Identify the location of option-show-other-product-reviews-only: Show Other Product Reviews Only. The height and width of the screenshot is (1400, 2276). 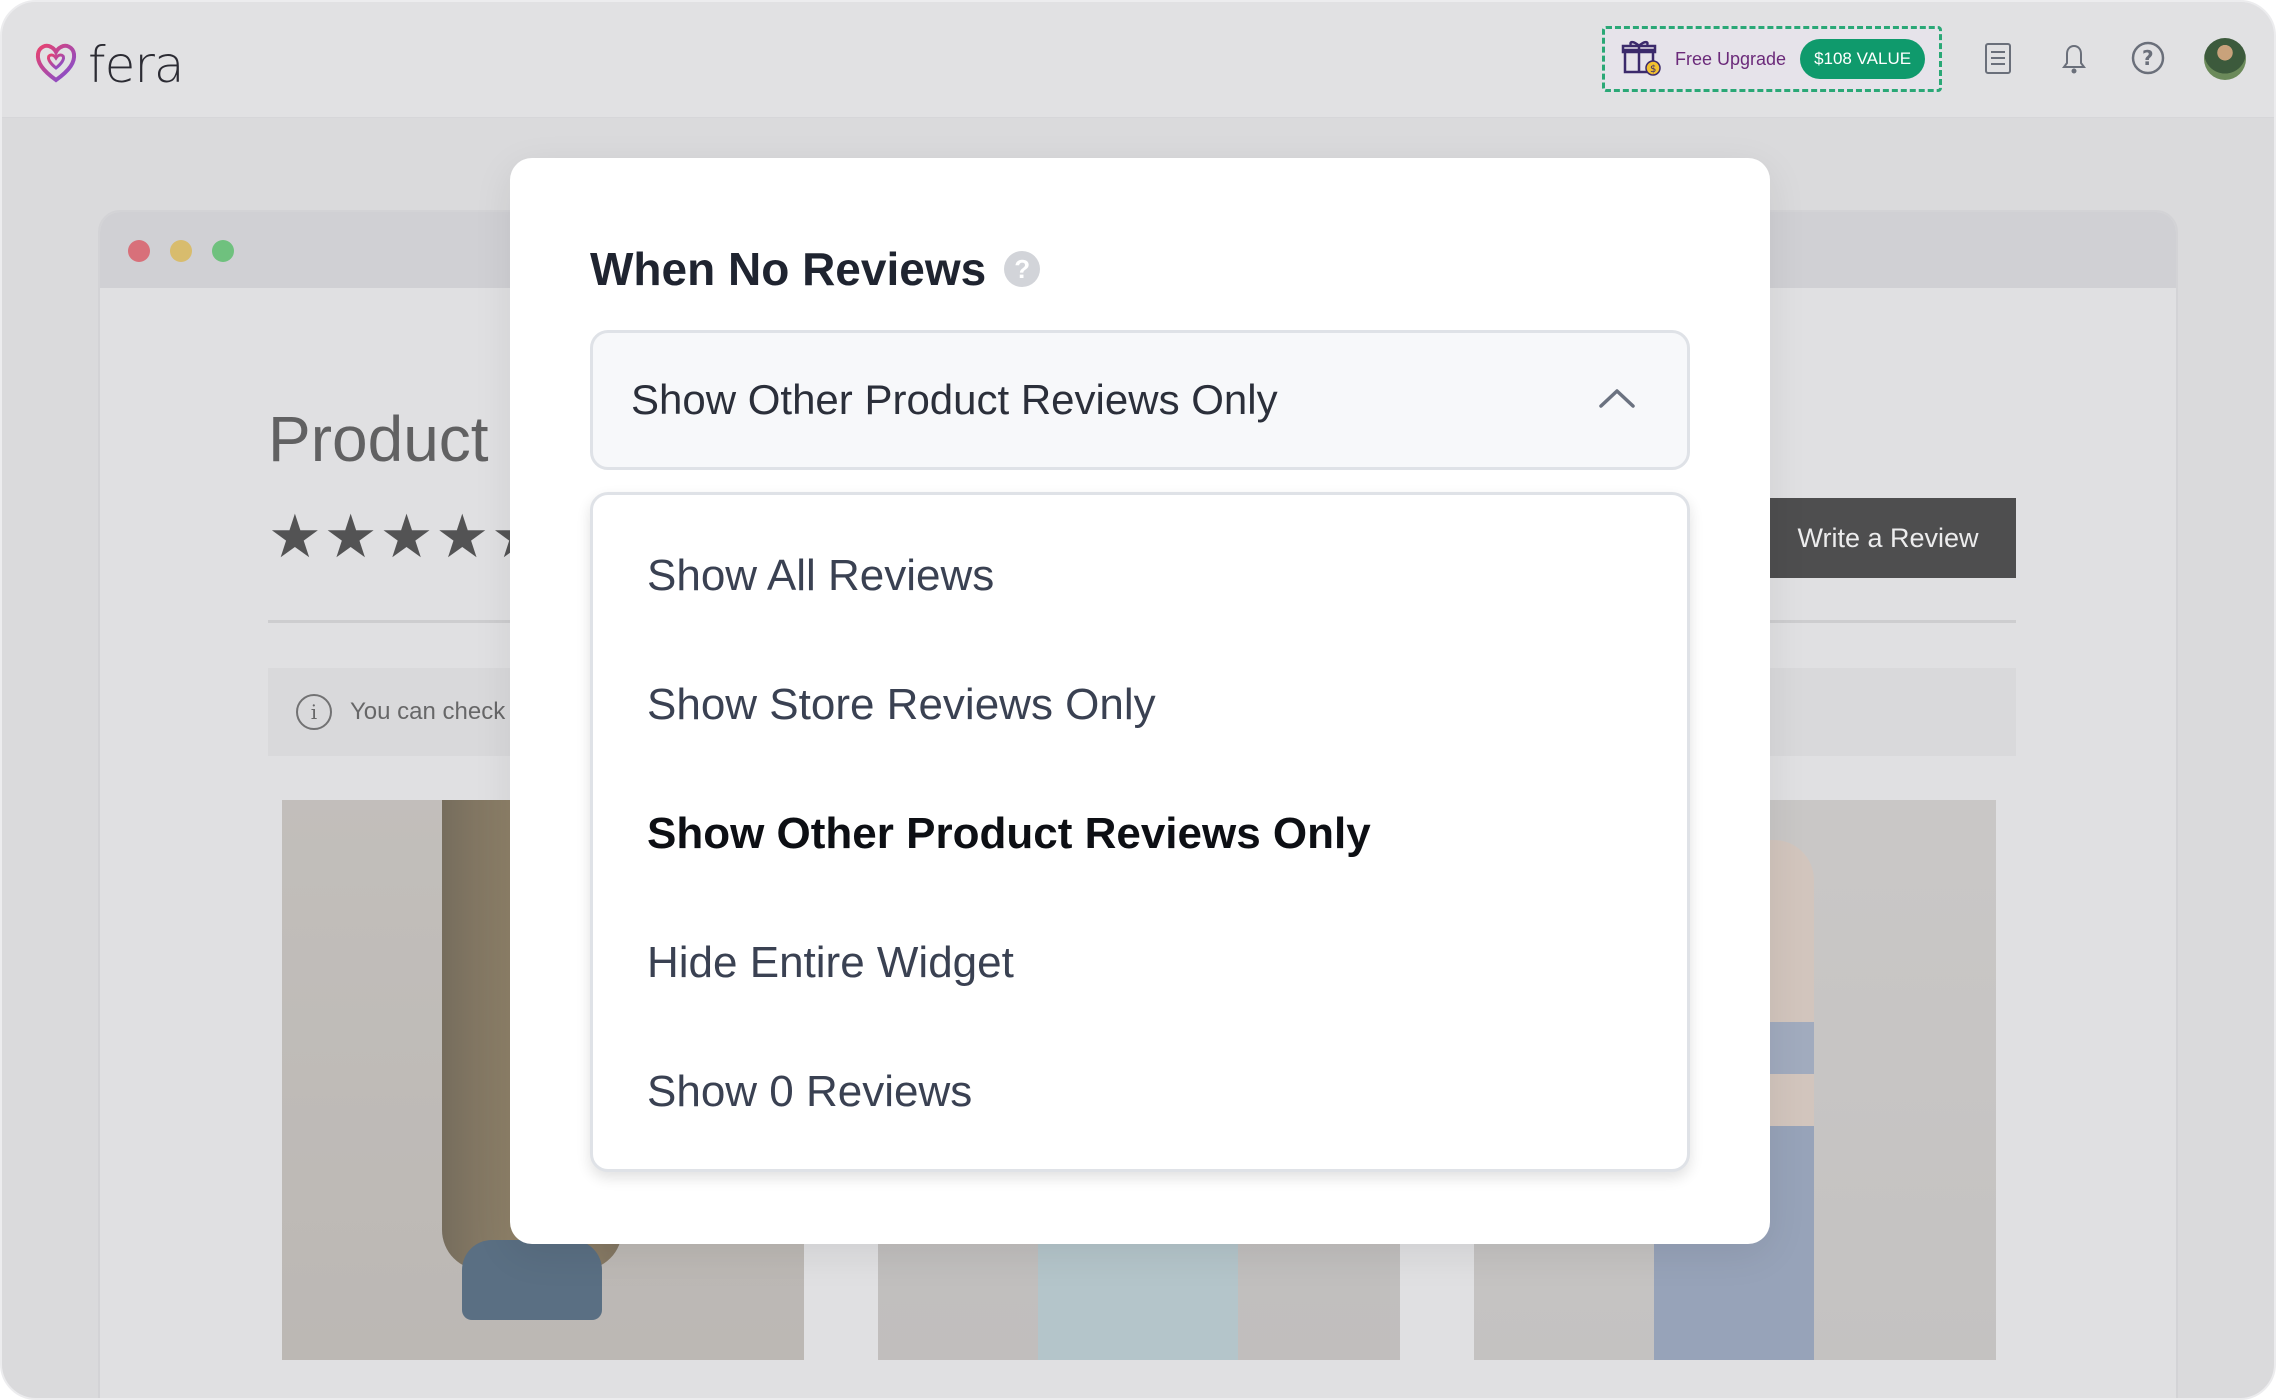
(1140, 833).